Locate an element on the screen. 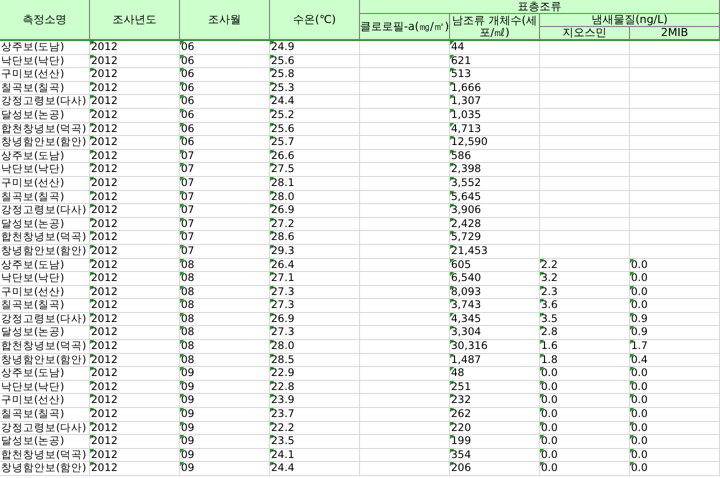 The image size is (720, 478). table-cell: 26.9 is located at coordinates (315, 319).